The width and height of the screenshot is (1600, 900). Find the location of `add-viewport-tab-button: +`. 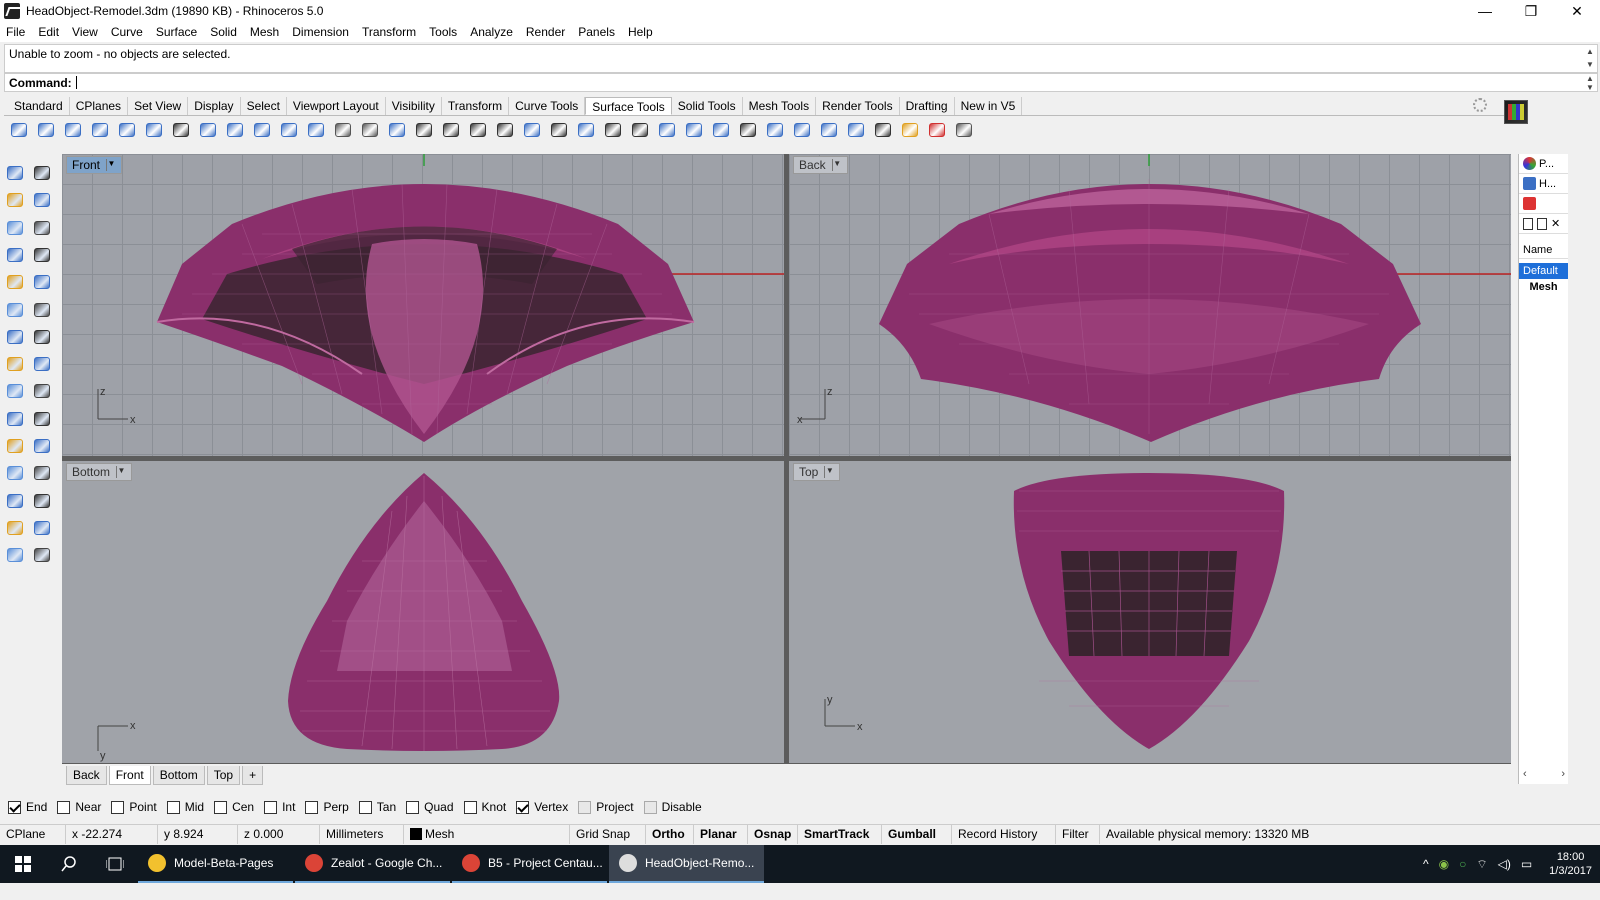

add-viewport-tab-button: + is located at coordinates (253, 775).